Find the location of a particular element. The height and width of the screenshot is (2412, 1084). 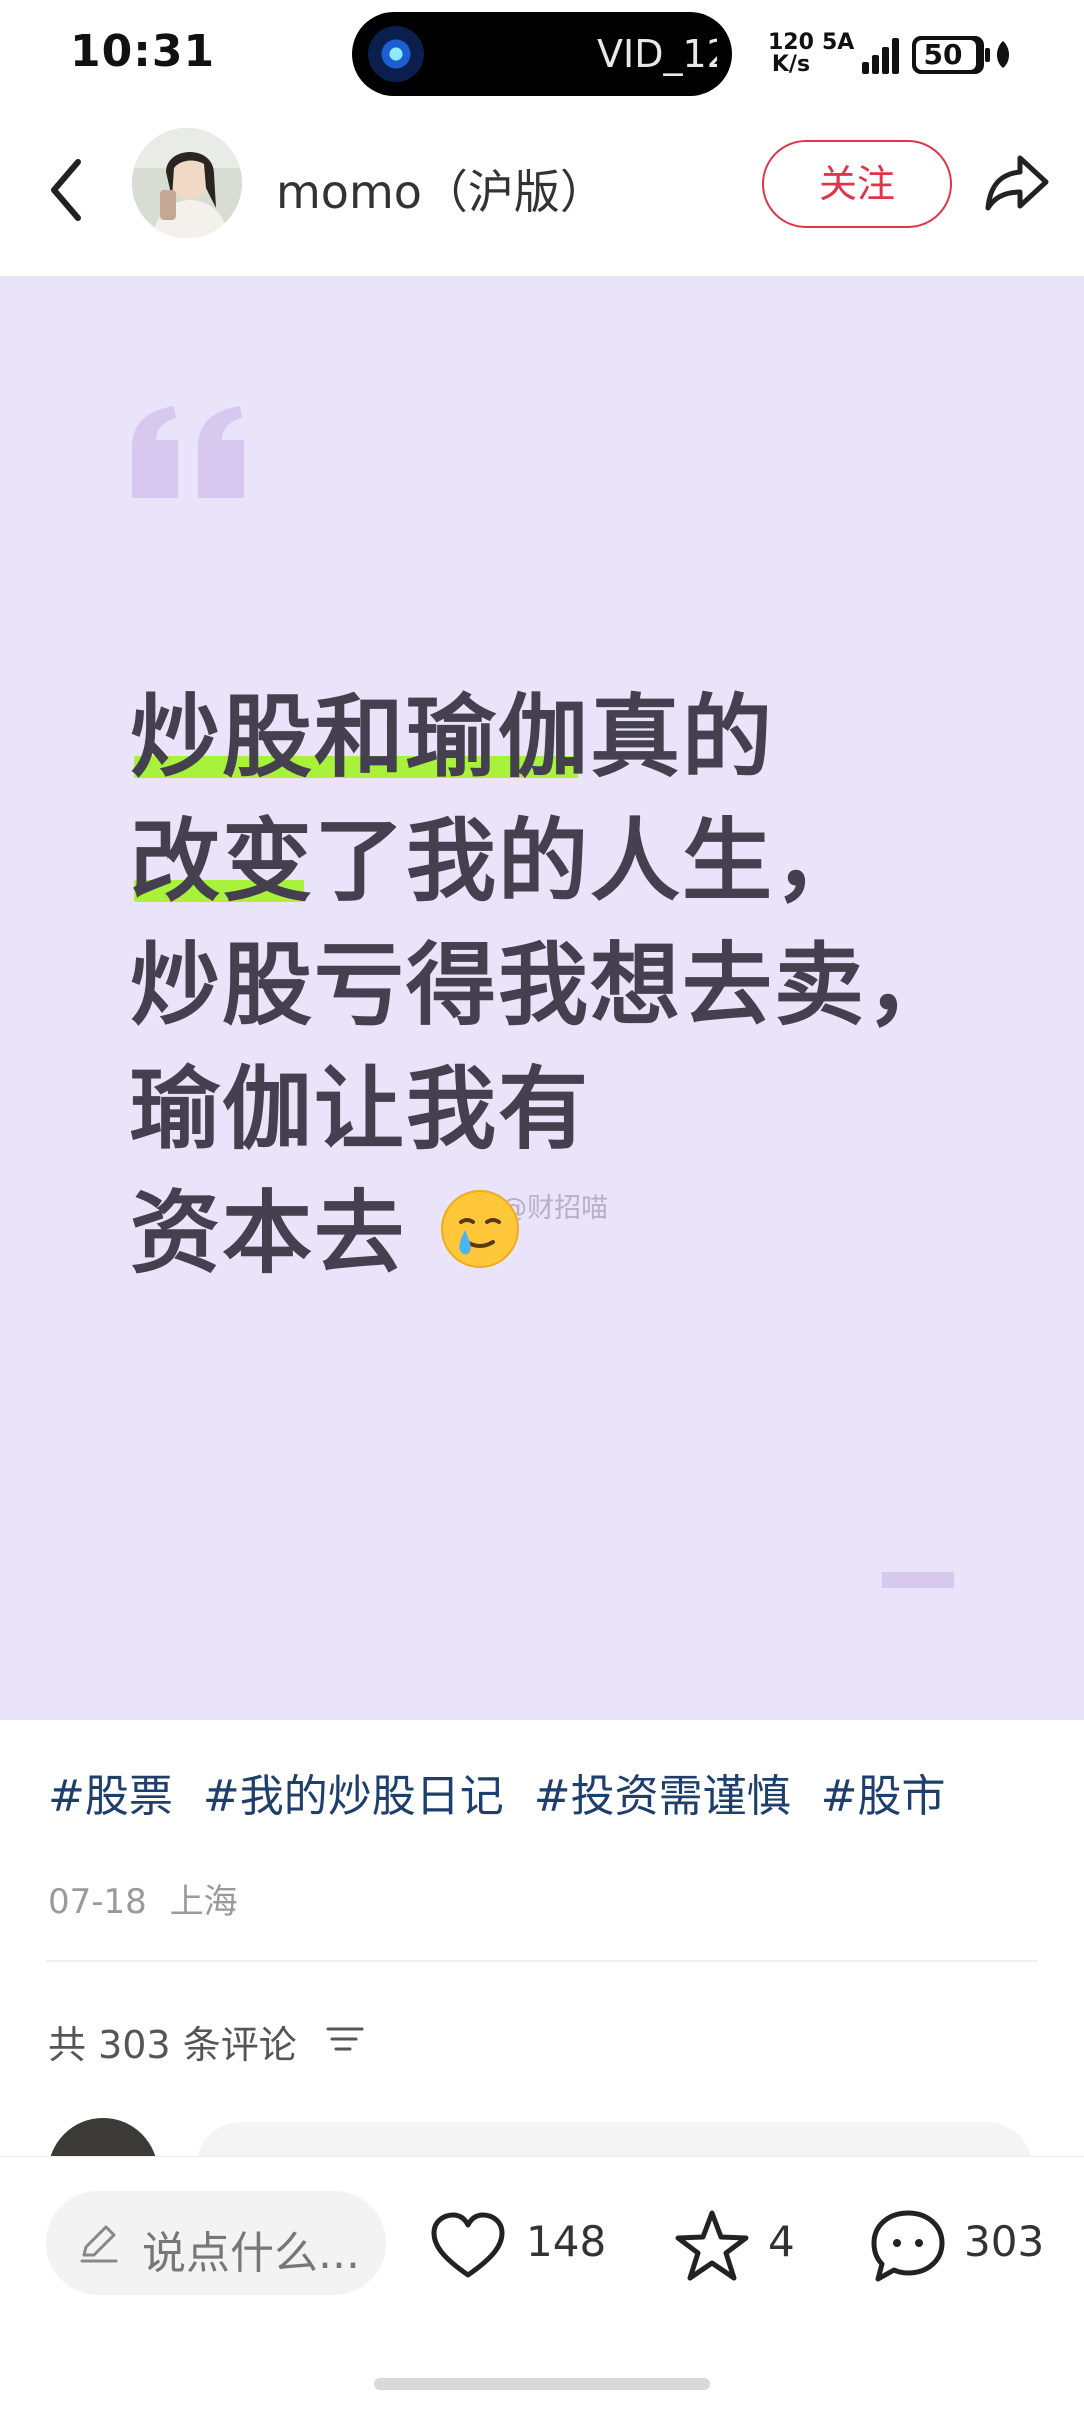

post-location: 上海 is located at coordinates (203, 1902).